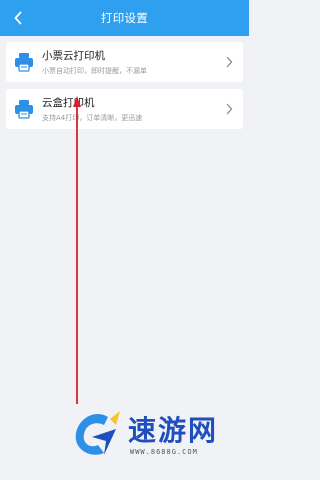 The height and width of the screenshot is (480, 320). Describe the element at coordinates (68, 103) in the screenshot. I see `printer-name: 云盒打印机` at that location.